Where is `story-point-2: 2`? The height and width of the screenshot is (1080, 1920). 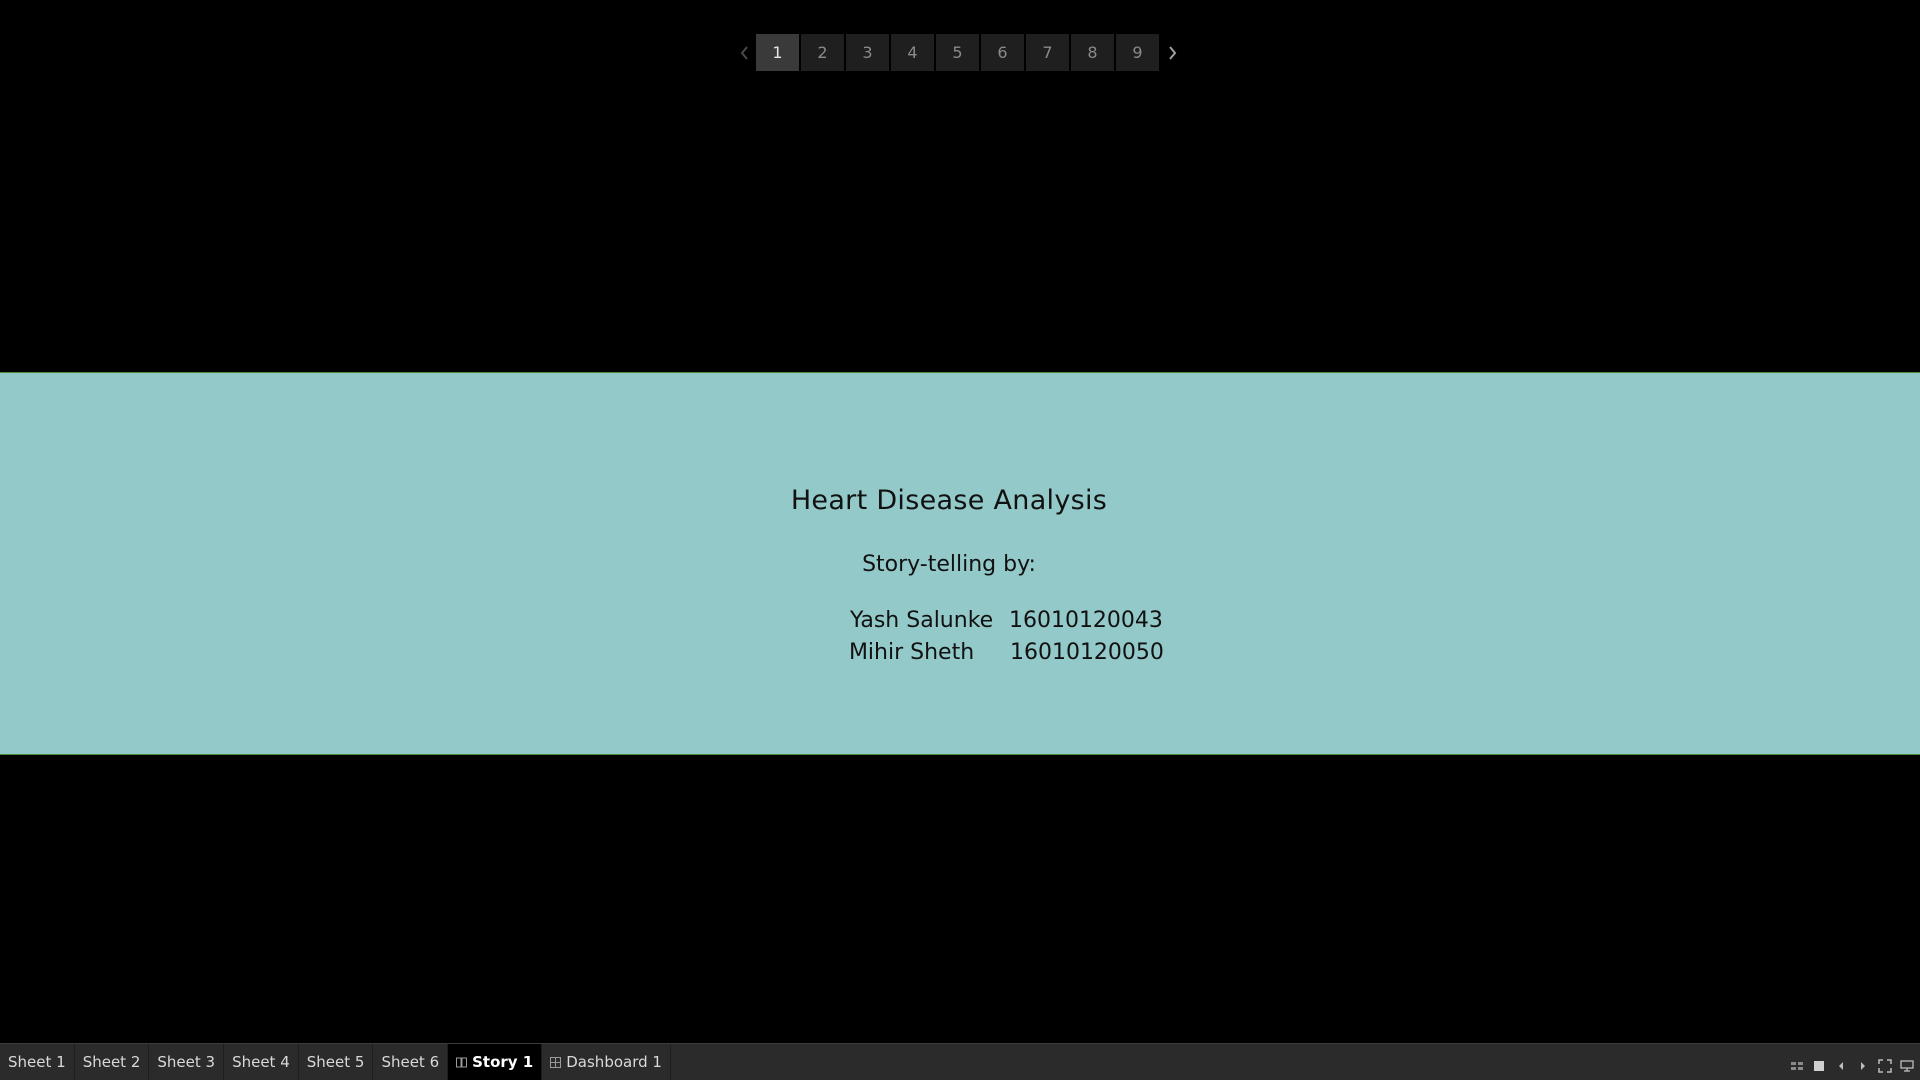 story-point-2: 2 is located at coordinates (822, 52).